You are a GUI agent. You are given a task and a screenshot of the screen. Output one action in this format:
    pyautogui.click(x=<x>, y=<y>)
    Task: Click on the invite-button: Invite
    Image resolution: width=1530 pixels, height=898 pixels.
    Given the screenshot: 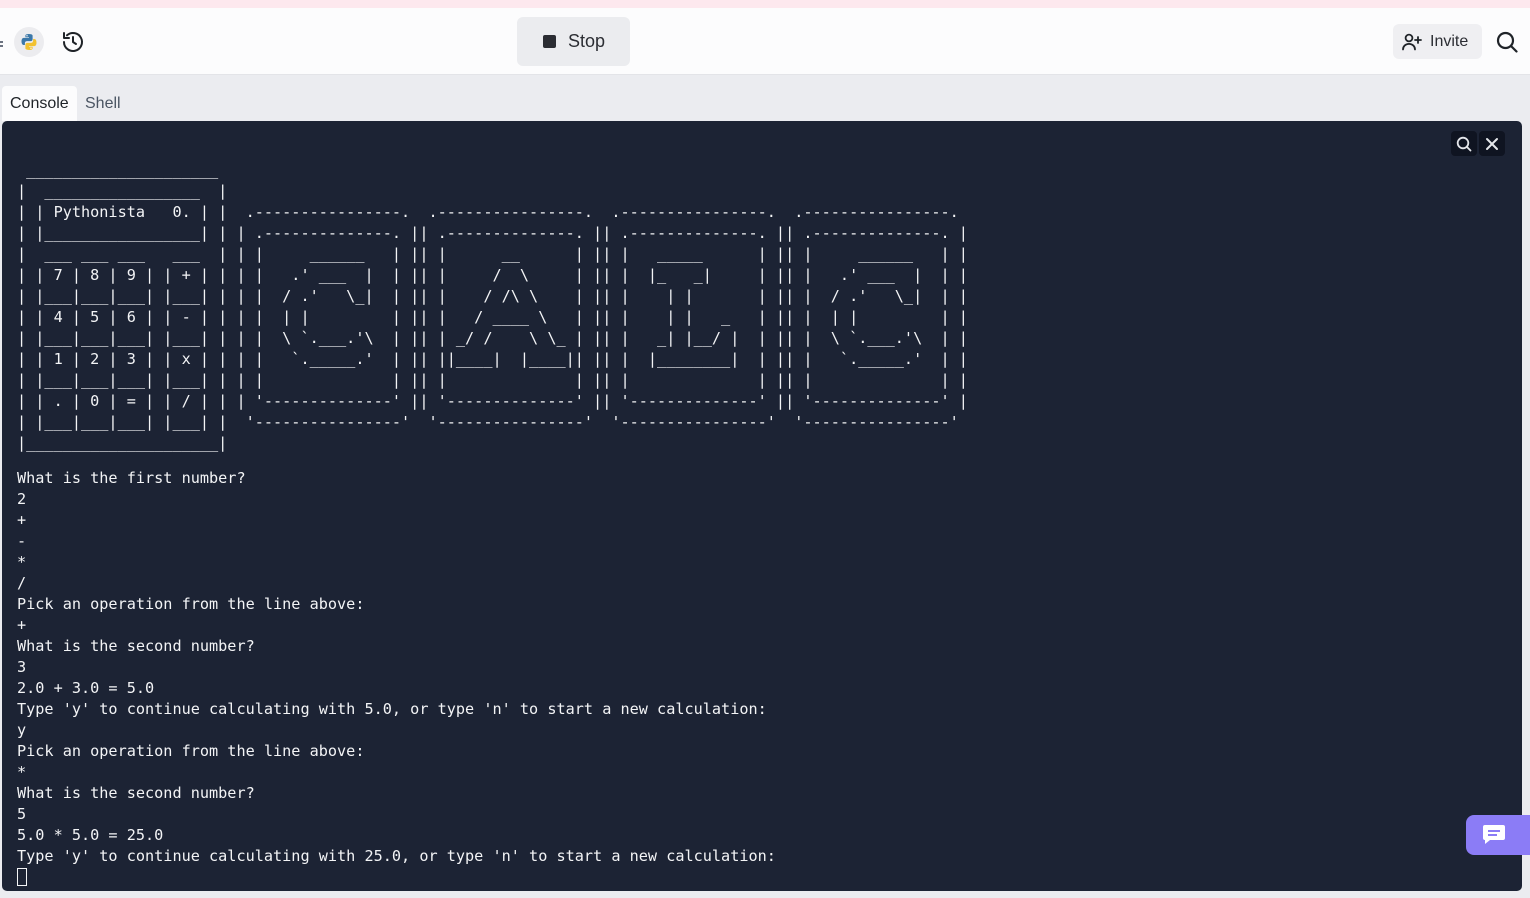 What is the action you would take?
    pyautogui.click(x=1437, y=41)
    